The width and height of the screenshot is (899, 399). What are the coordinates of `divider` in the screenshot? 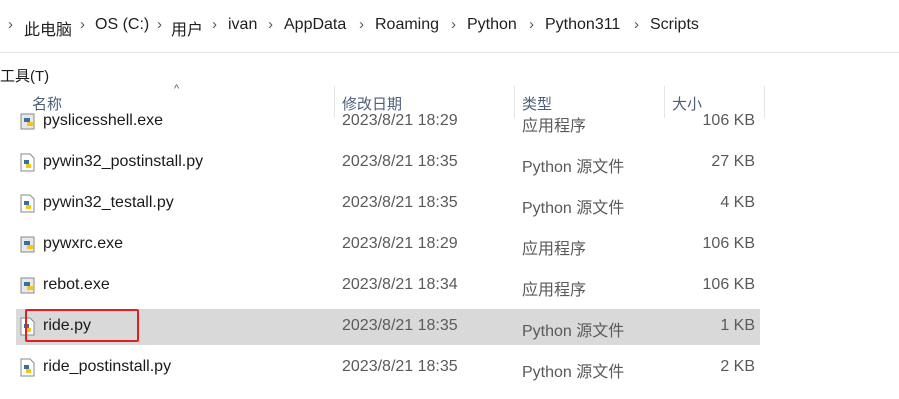 It's located at (449, 52).